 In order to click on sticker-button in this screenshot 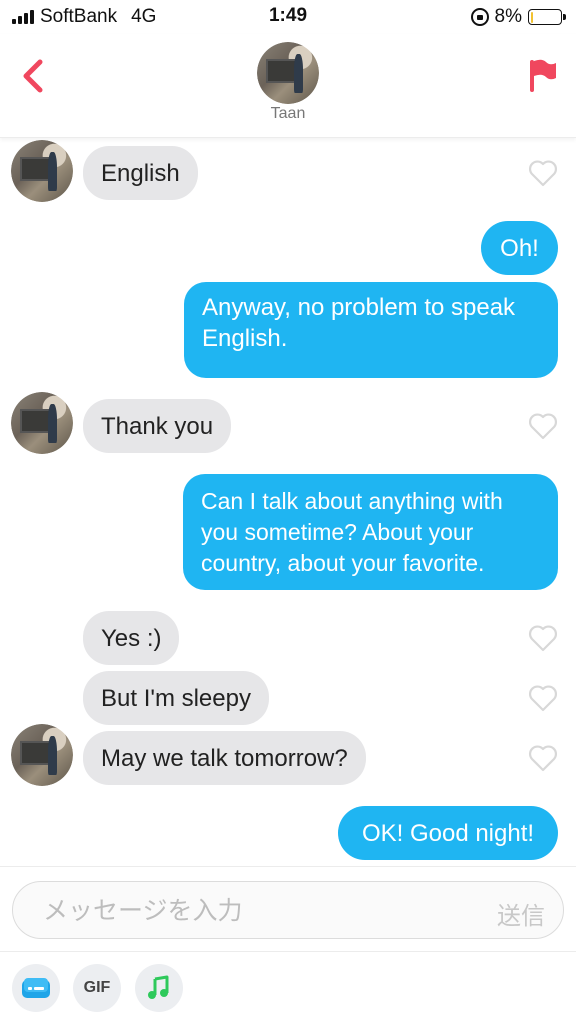, I will do `click(36, 988)`.